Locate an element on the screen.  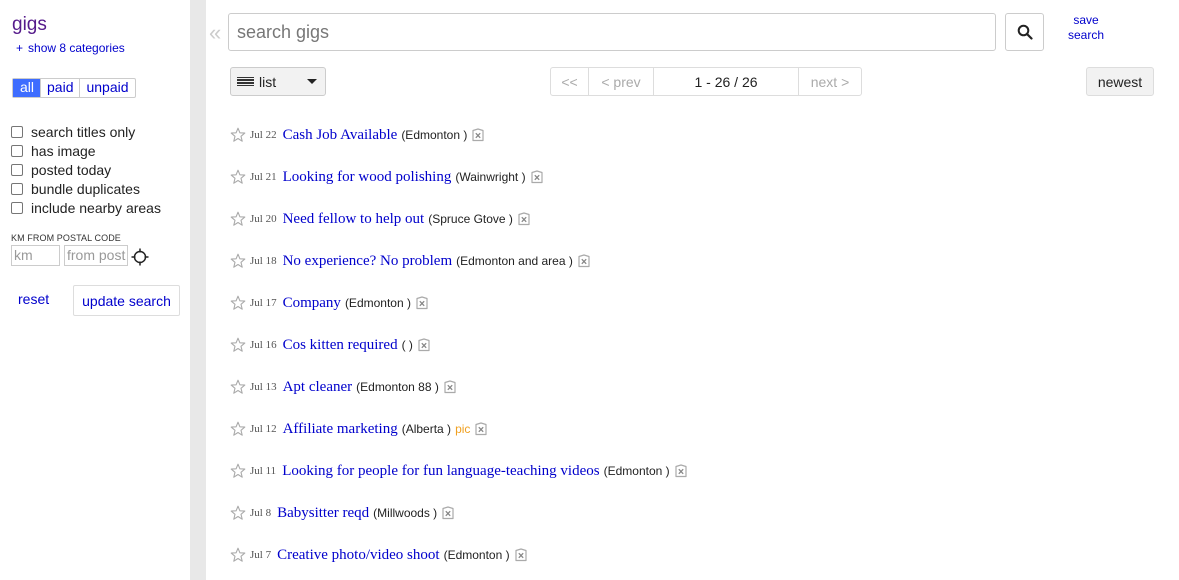
pagination: << < prev 1 - 26 / 26 next > is located at coordinates (706, 81).